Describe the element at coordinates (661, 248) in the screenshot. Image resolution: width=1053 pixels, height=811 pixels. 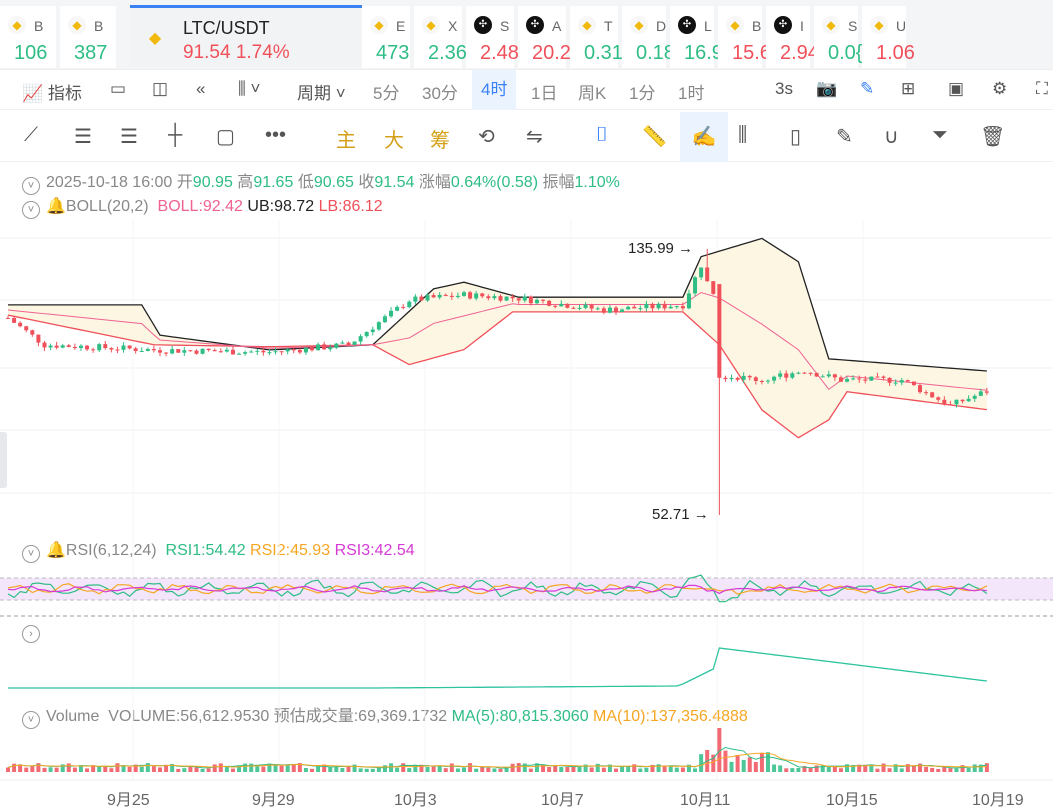
I see `high-marker: 135.99 →` at that location.